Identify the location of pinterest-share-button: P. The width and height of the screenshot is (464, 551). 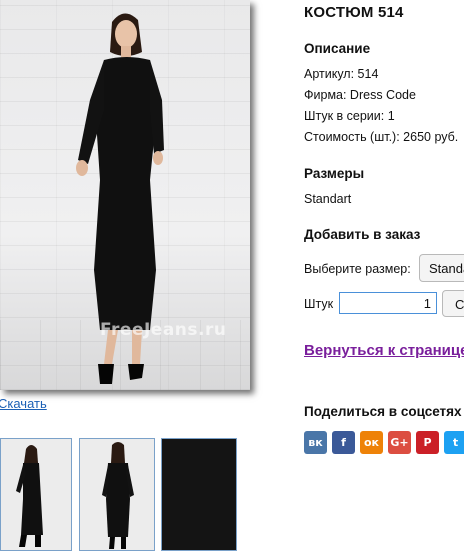
(427, 442).